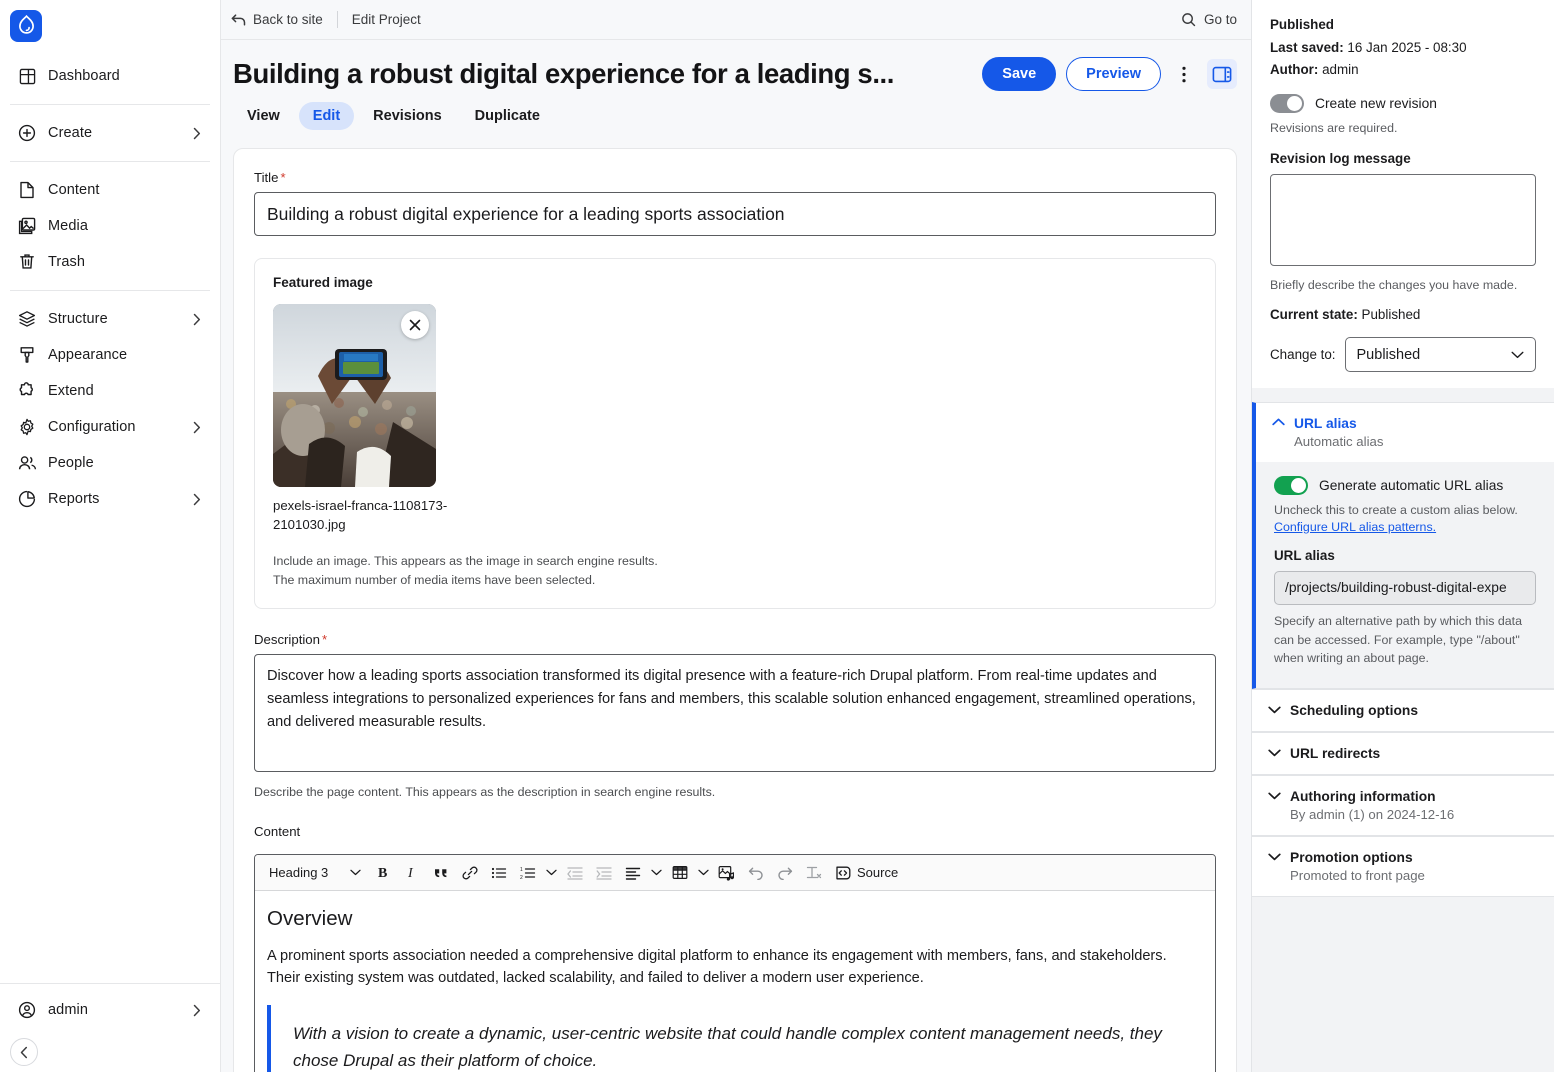  I want to click on section-url-alias-header: URL alias Automatic alias, so click(1405, 432).